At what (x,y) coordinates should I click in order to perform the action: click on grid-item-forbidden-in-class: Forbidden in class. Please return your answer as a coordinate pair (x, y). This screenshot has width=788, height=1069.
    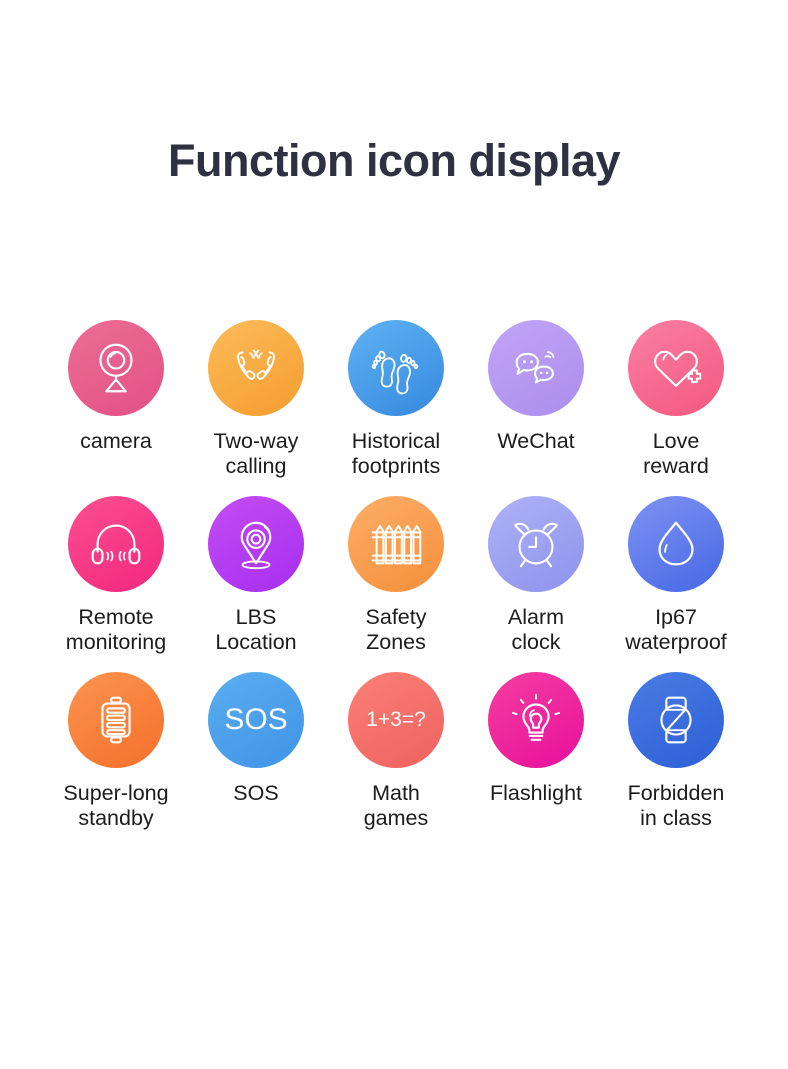
    Looking at the image, I should click on (676, 751).